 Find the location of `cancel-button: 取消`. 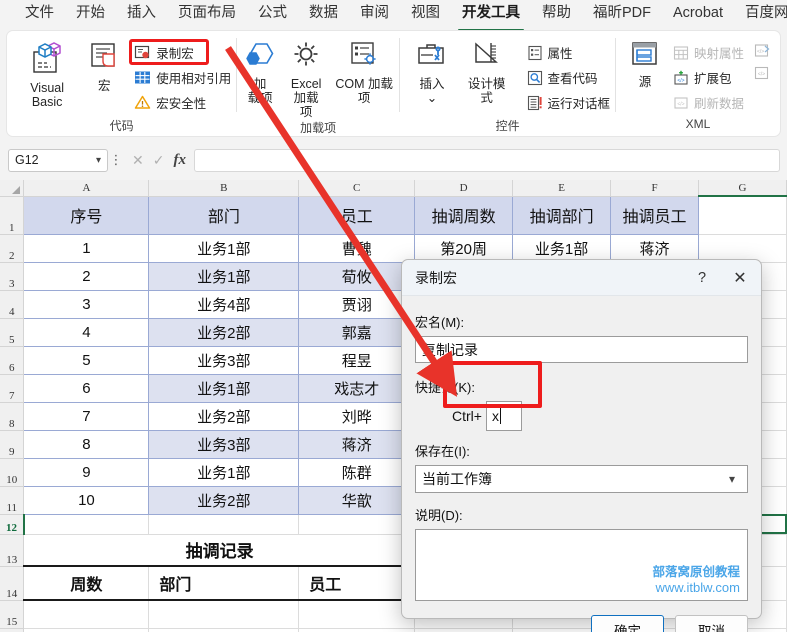

cancel-button: 取消 is located at coordinates (711, 623).